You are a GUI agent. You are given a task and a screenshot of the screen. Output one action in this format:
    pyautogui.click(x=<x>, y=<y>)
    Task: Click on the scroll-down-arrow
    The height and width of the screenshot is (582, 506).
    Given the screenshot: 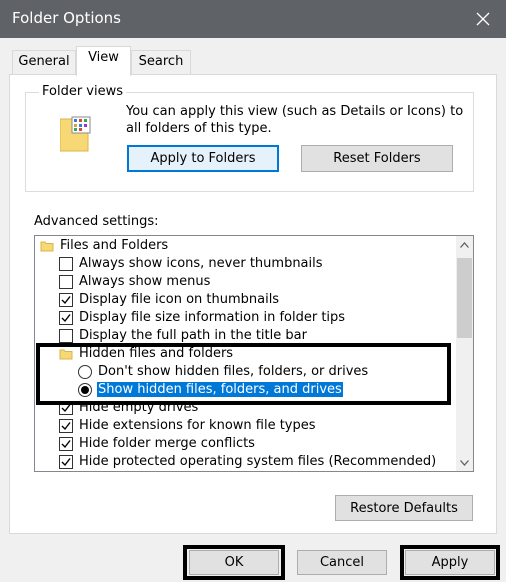 What is the action you would take?
    pyautogui.click(x=464, y=462)
    